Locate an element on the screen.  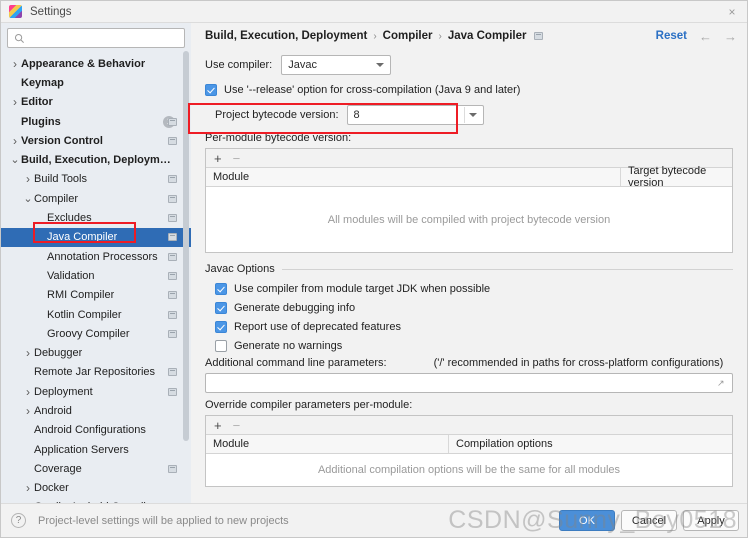
sidebar-item-label: Editor is located at coordinates (37, 102).